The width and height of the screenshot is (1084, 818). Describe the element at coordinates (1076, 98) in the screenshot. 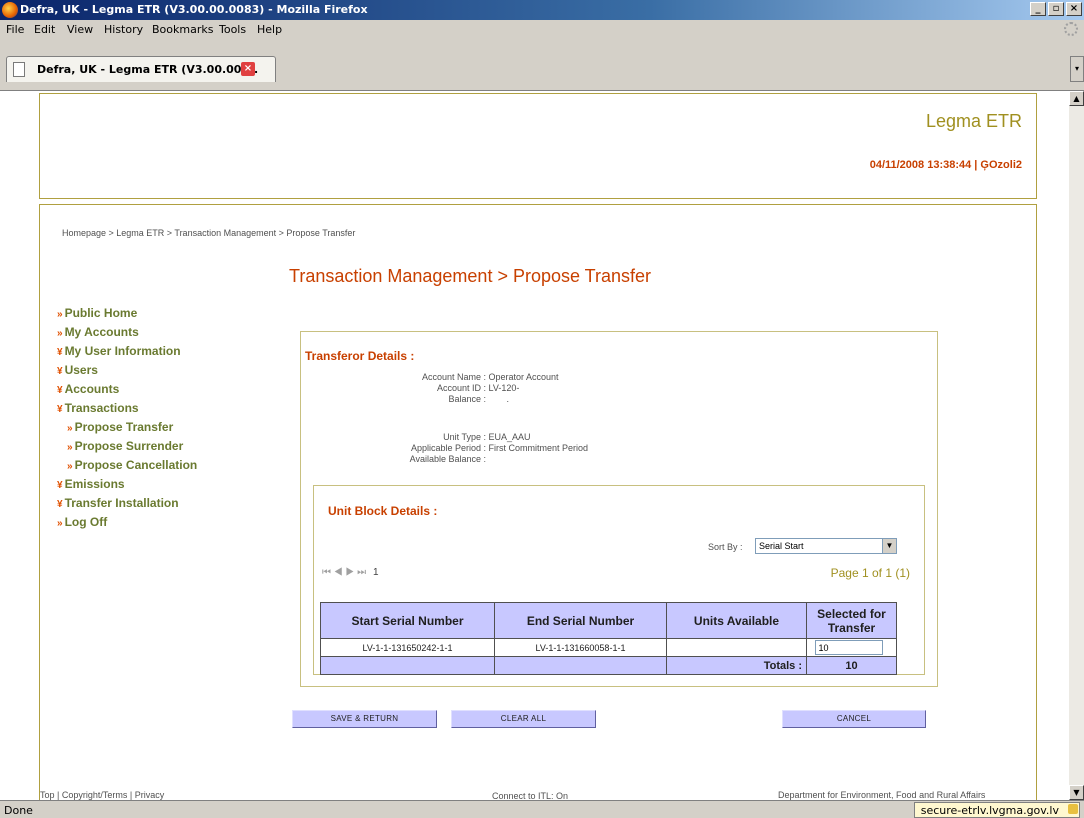

I see `scroll-up-icon: ▲` at that location.